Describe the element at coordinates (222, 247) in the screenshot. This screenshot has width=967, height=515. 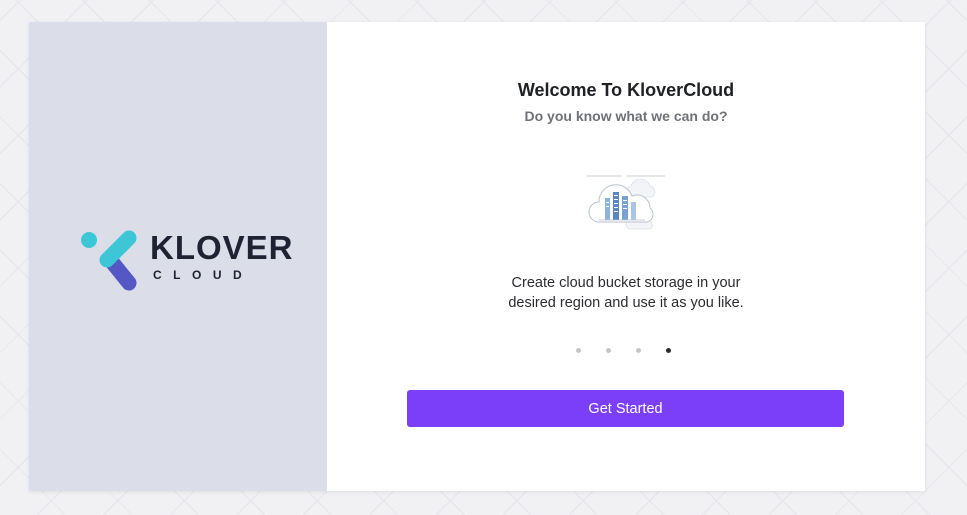
I see `logo-wordmark: KLOVER` at that location.